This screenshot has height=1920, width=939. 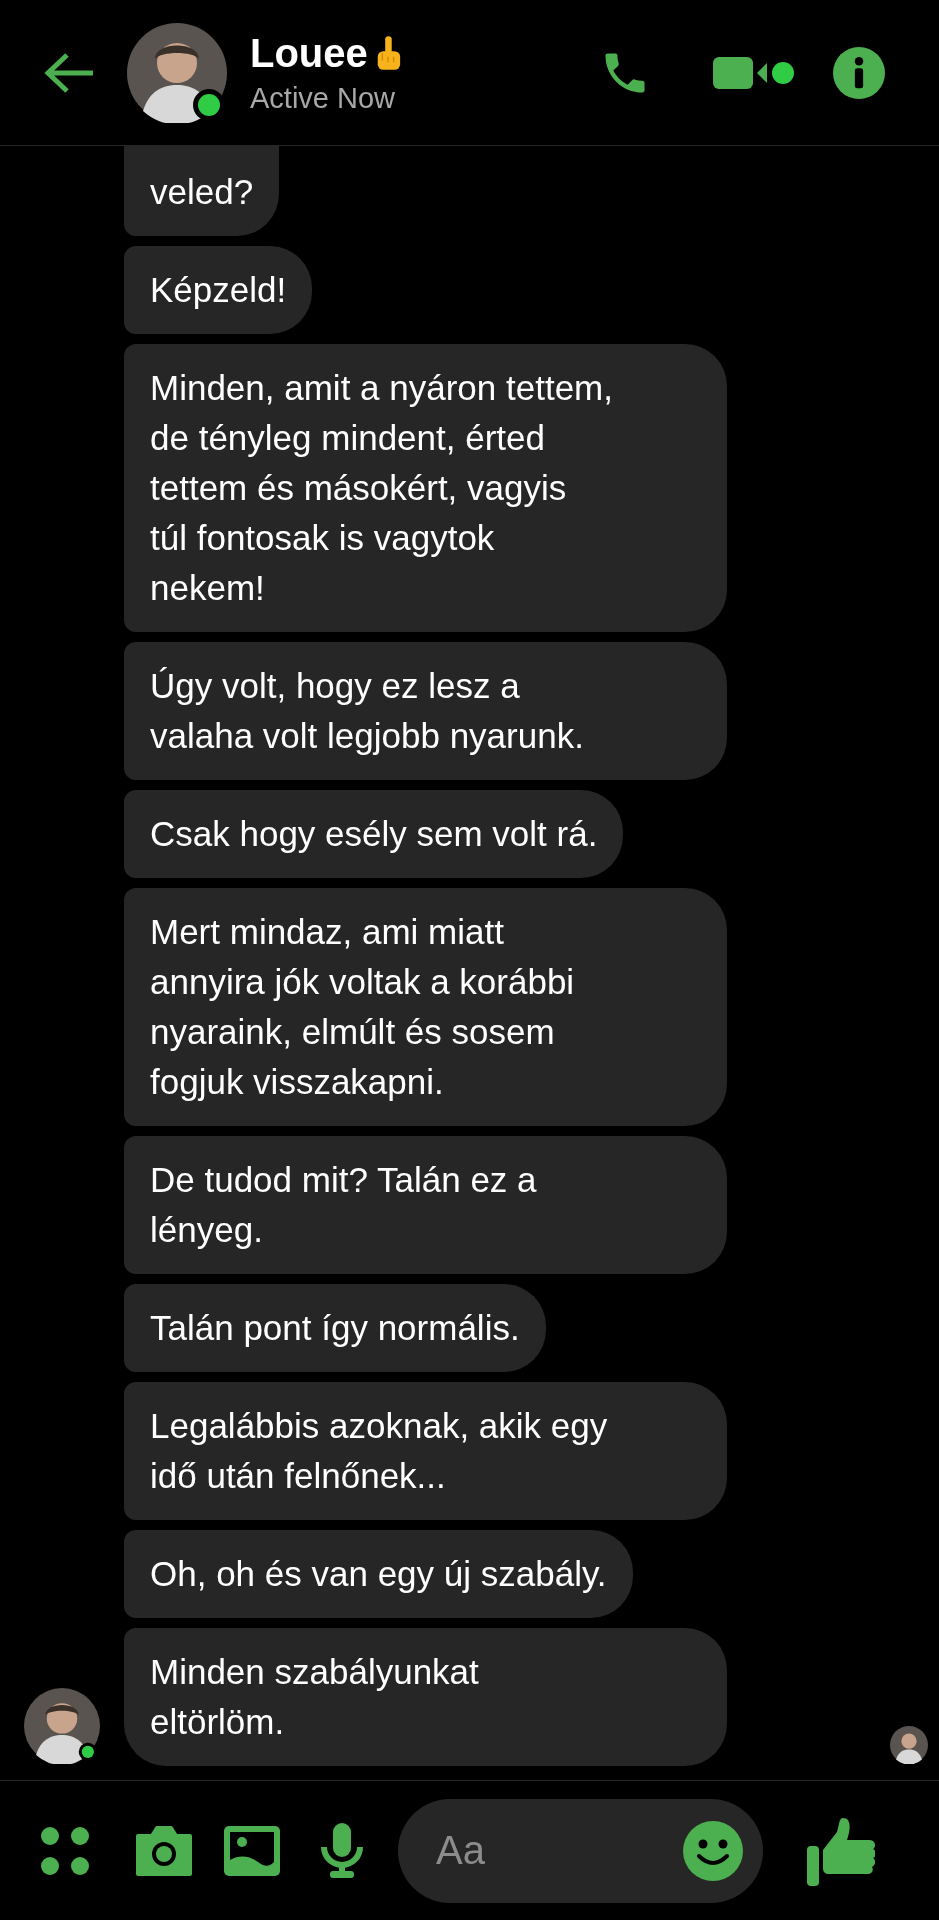 I want to click on message-bubble: Képzeld!, so click(x=218, y=290).